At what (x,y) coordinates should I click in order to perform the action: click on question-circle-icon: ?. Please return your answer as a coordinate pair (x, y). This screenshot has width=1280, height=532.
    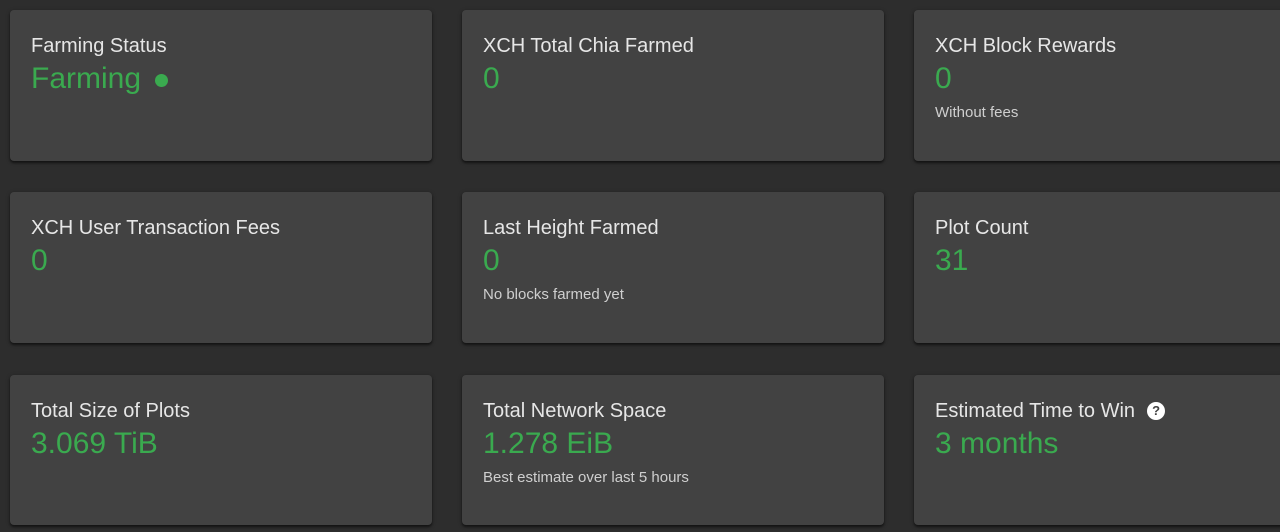
    Looking at the image, I should click on (1156, 411).